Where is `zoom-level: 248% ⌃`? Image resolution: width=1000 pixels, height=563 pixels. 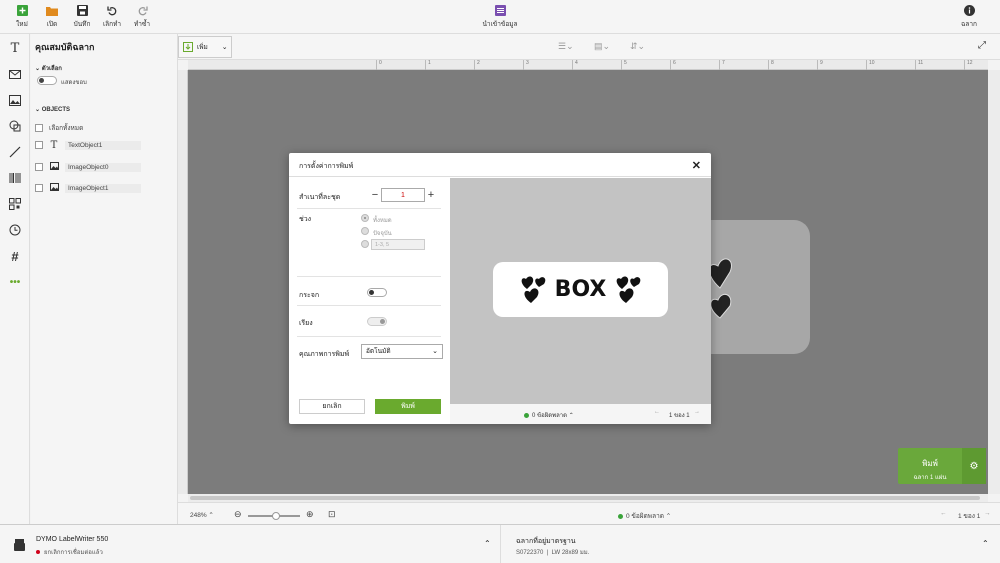
zoom-level: 248% ⌃ is located at coordinates (202, 515).